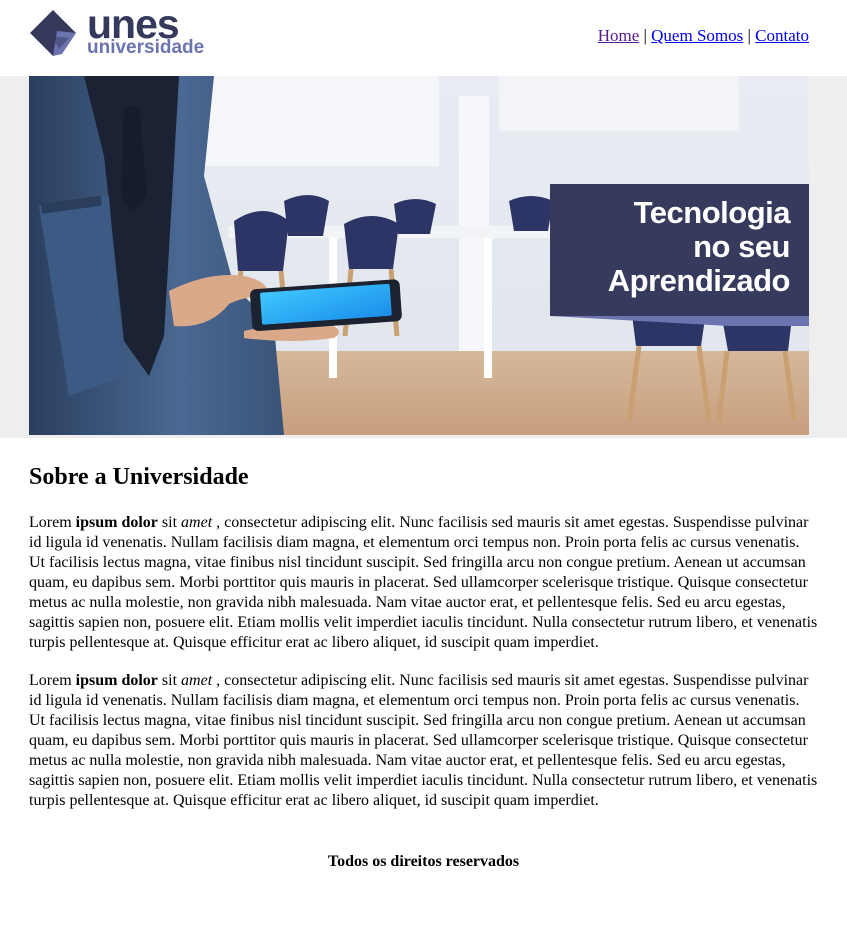 Image resolution: width=847 pixels, height=933 pixels. I want to click on main-nav: Home | Quem Somos | Contato, so click(703, 36).